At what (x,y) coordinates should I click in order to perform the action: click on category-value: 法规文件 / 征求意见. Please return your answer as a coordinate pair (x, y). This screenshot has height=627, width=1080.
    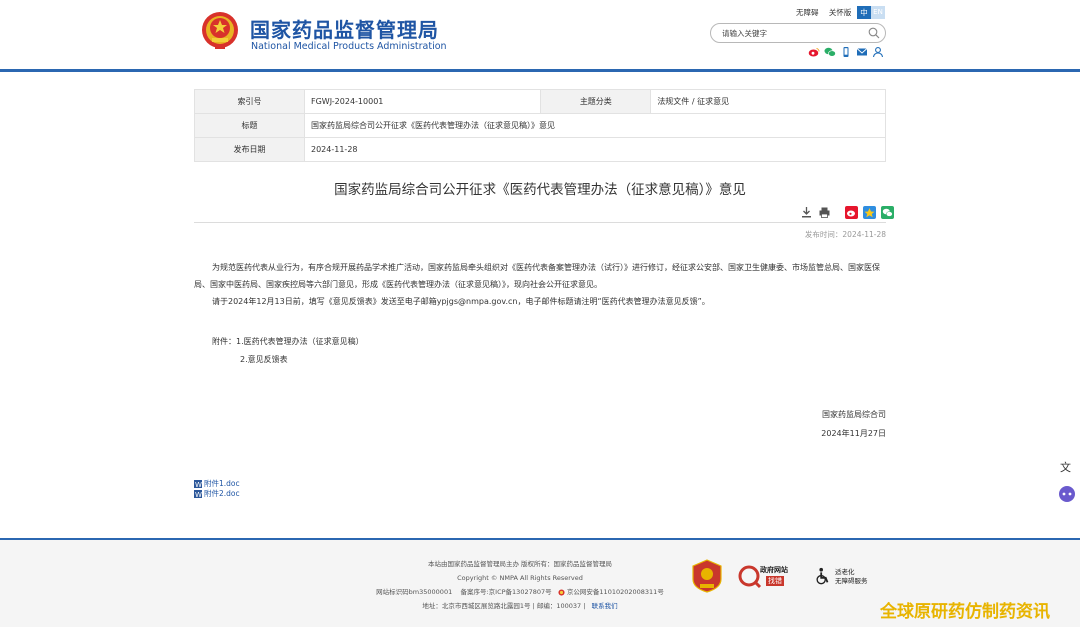
    Looking at the image, I should click on (768, 101).